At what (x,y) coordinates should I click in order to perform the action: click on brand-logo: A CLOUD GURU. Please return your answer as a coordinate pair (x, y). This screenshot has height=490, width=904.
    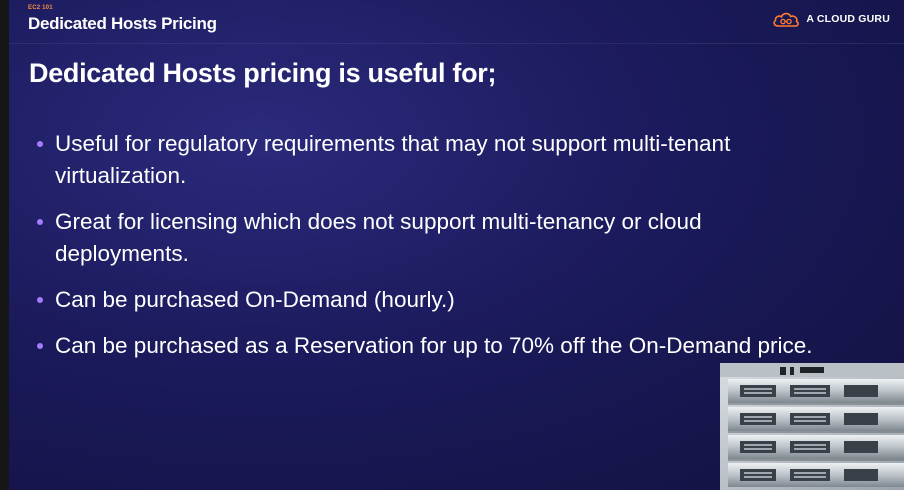
    Looking at the image, I should click on (831, 19).